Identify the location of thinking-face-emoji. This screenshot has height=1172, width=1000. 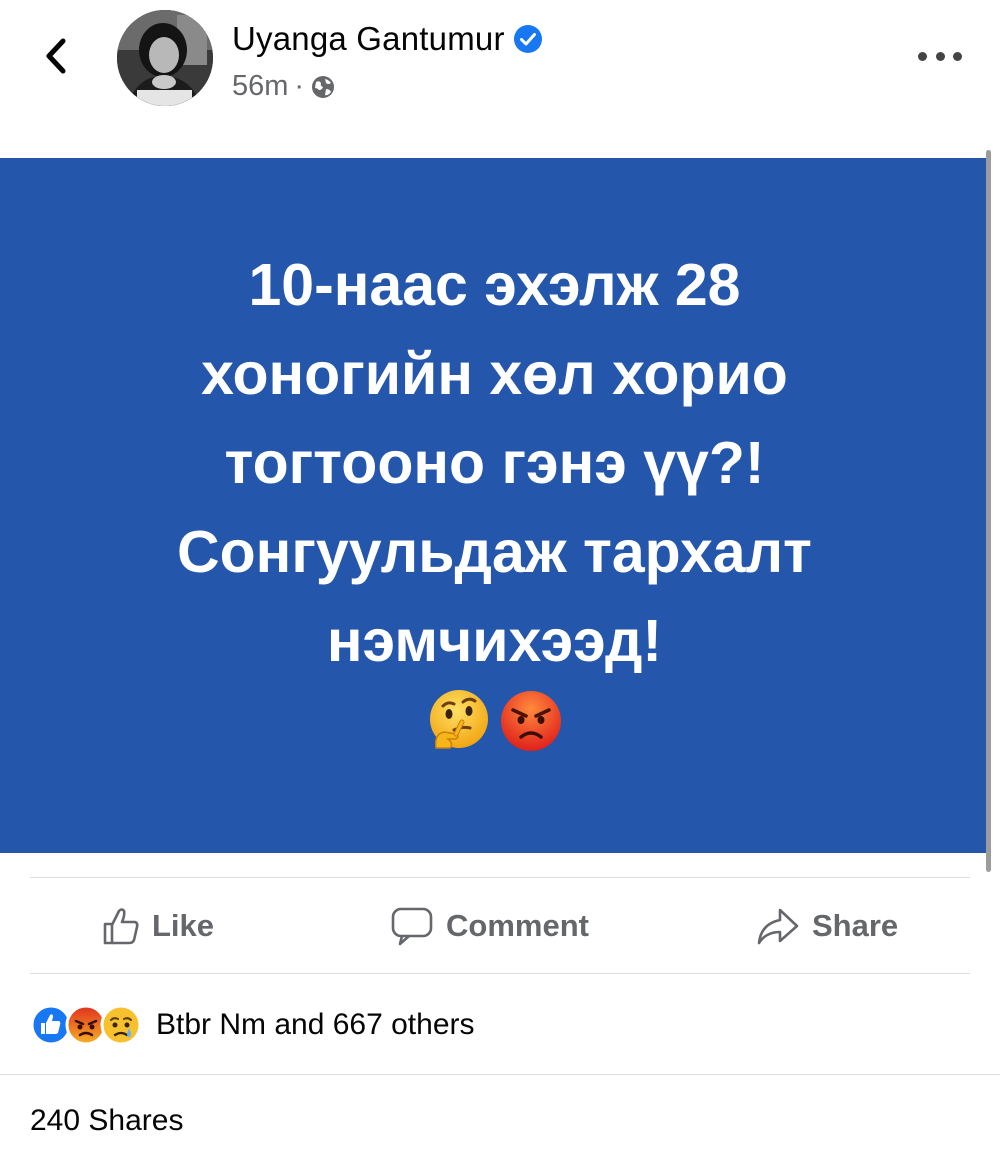
(458, 719).